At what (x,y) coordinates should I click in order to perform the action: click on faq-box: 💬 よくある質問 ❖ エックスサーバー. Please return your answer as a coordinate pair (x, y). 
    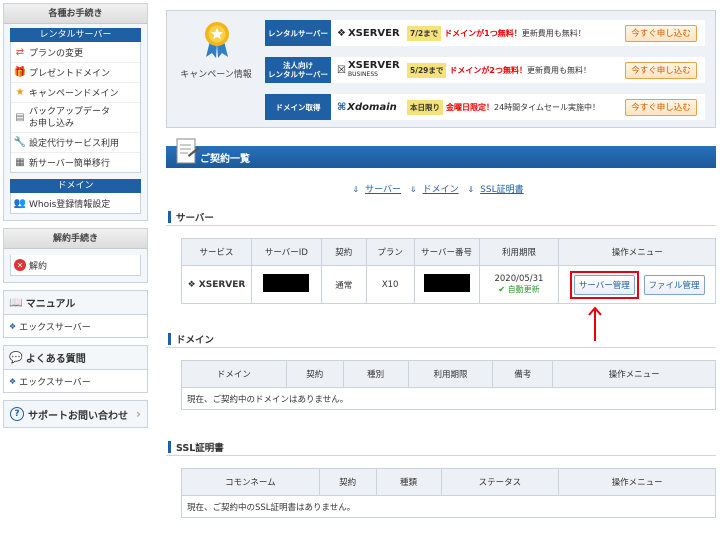
    Looking at the image, I should click on (75, 369).